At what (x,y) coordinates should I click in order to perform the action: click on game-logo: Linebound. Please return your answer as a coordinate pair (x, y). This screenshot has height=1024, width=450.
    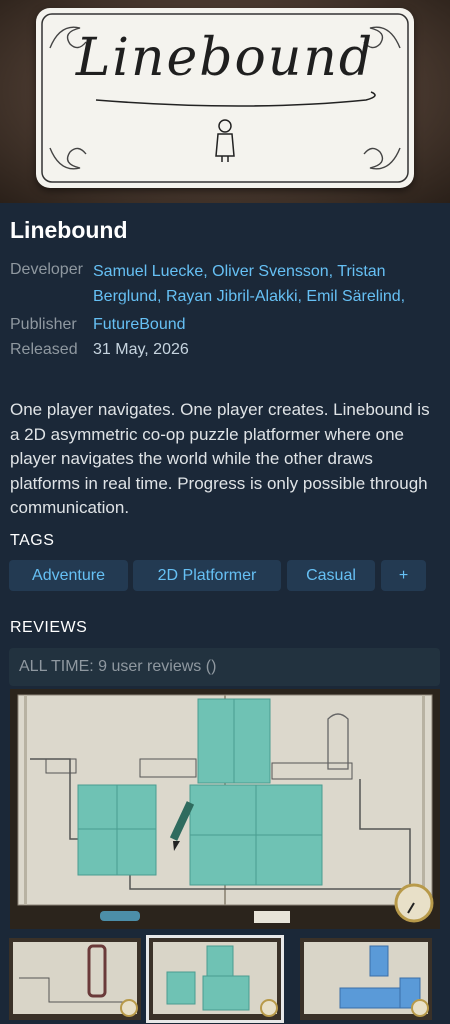
    Looking at the image, I should click on (225, 58).